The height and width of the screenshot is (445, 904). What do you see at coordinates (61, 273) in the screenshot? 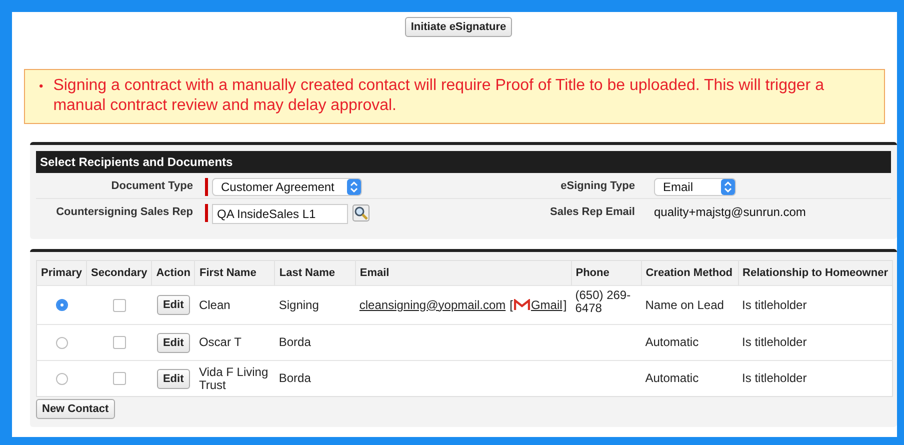
I see `column-header: Primary` at bounding box center [61, 273].